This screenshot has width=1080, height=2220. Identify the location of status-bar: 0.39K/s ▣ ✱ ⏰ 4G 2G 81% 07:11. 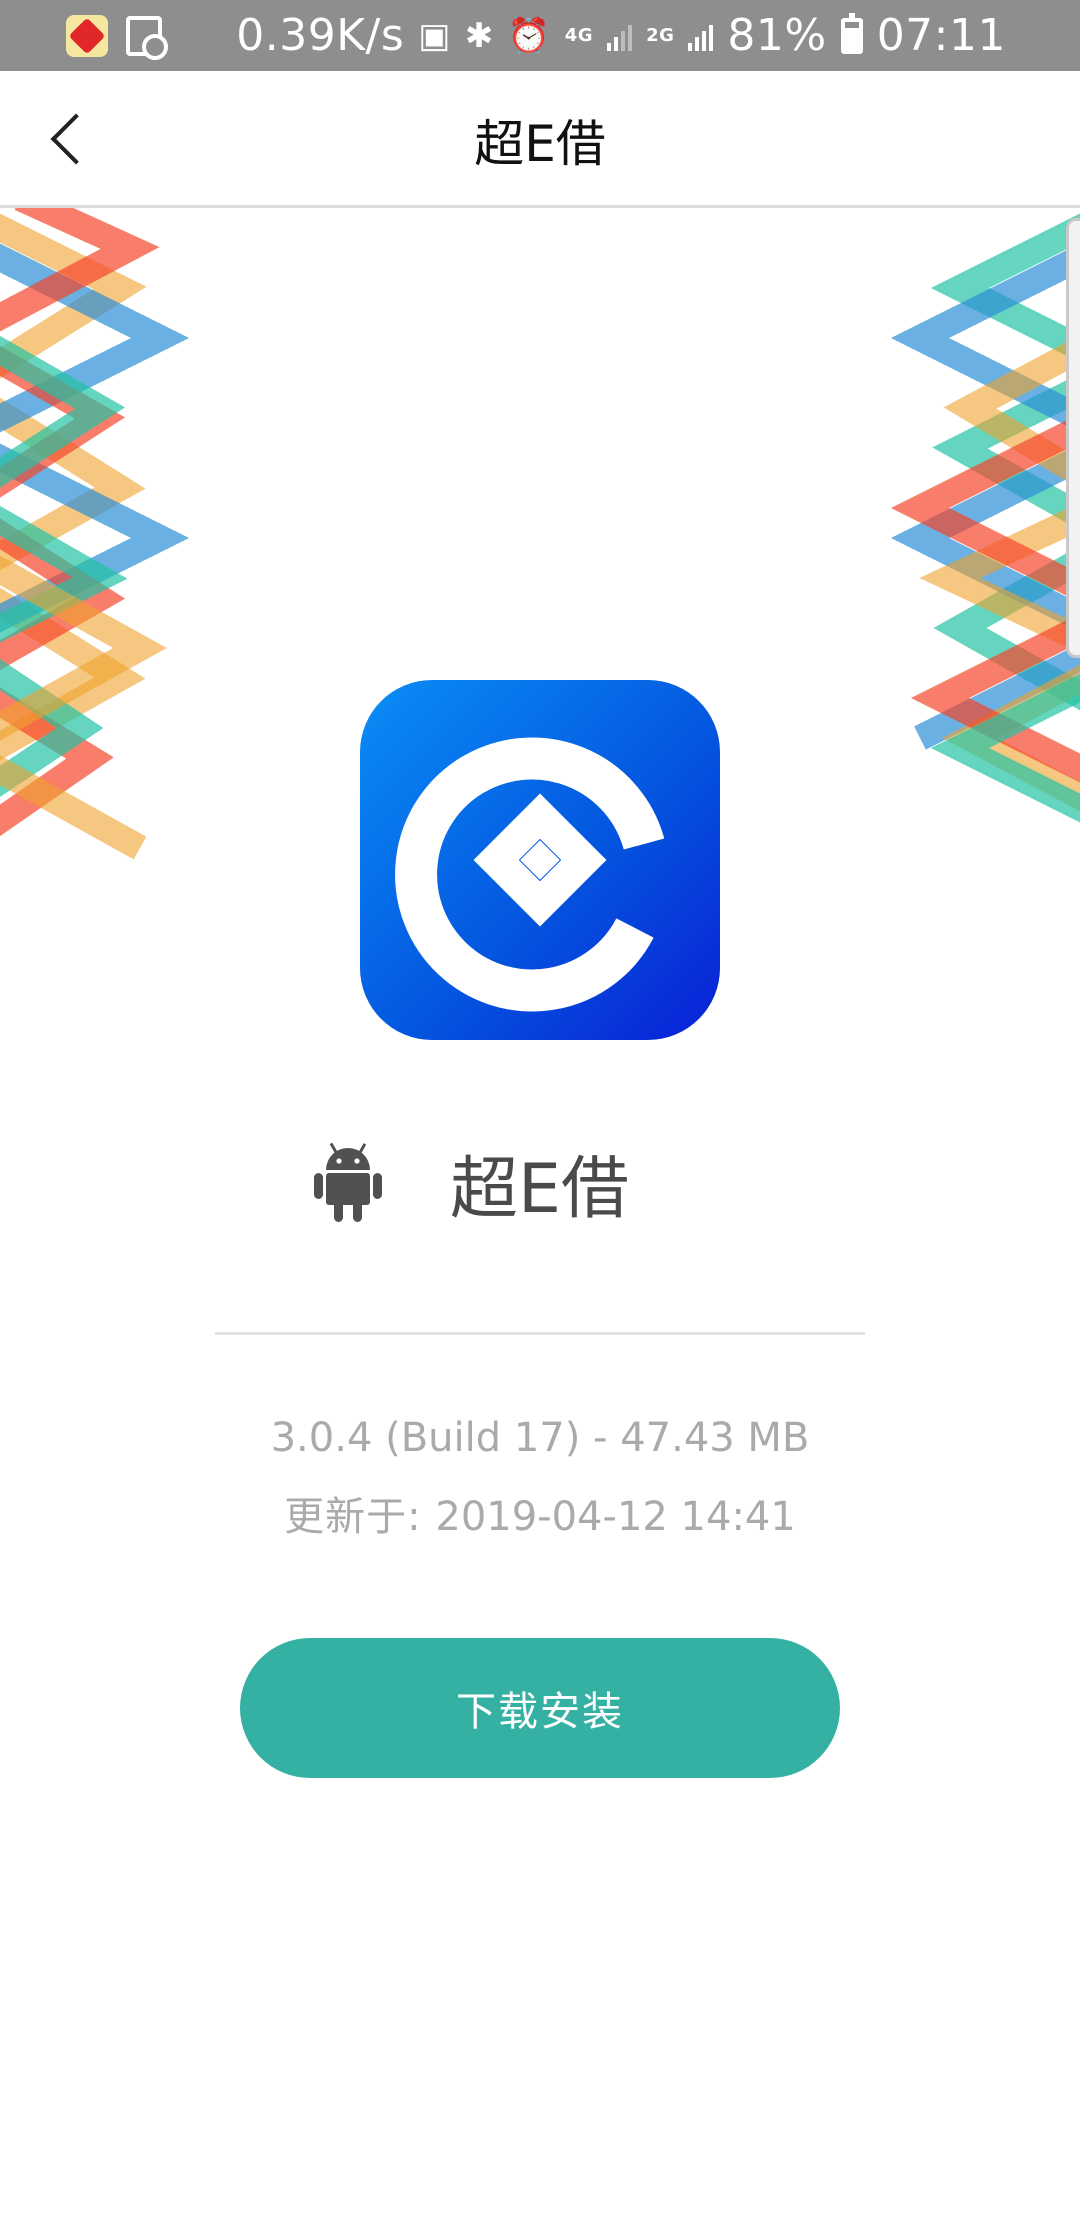
(540, 35).